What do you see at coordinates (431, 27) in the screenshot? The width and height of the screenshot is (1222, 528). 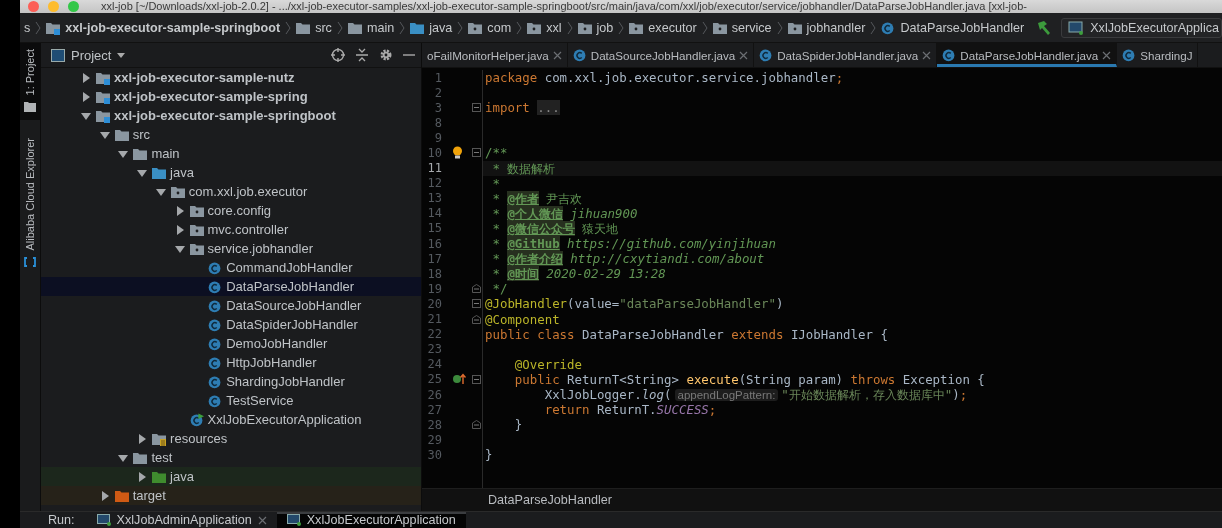 I see `breadcrumb-item: java` at bounding box center [431, 27].